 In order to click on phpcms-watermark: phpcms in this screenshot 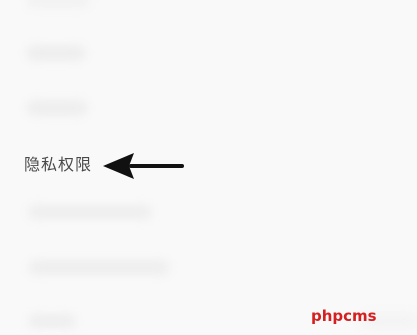, I will do `click(344, 316)`.